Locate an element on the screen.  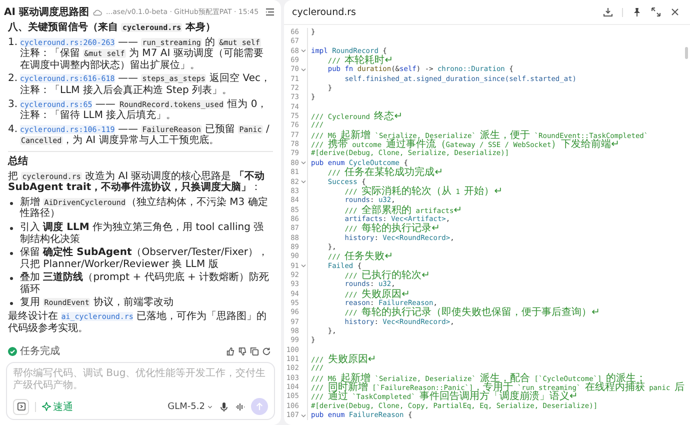
cloud-icon is located at coordinates (97, 12).